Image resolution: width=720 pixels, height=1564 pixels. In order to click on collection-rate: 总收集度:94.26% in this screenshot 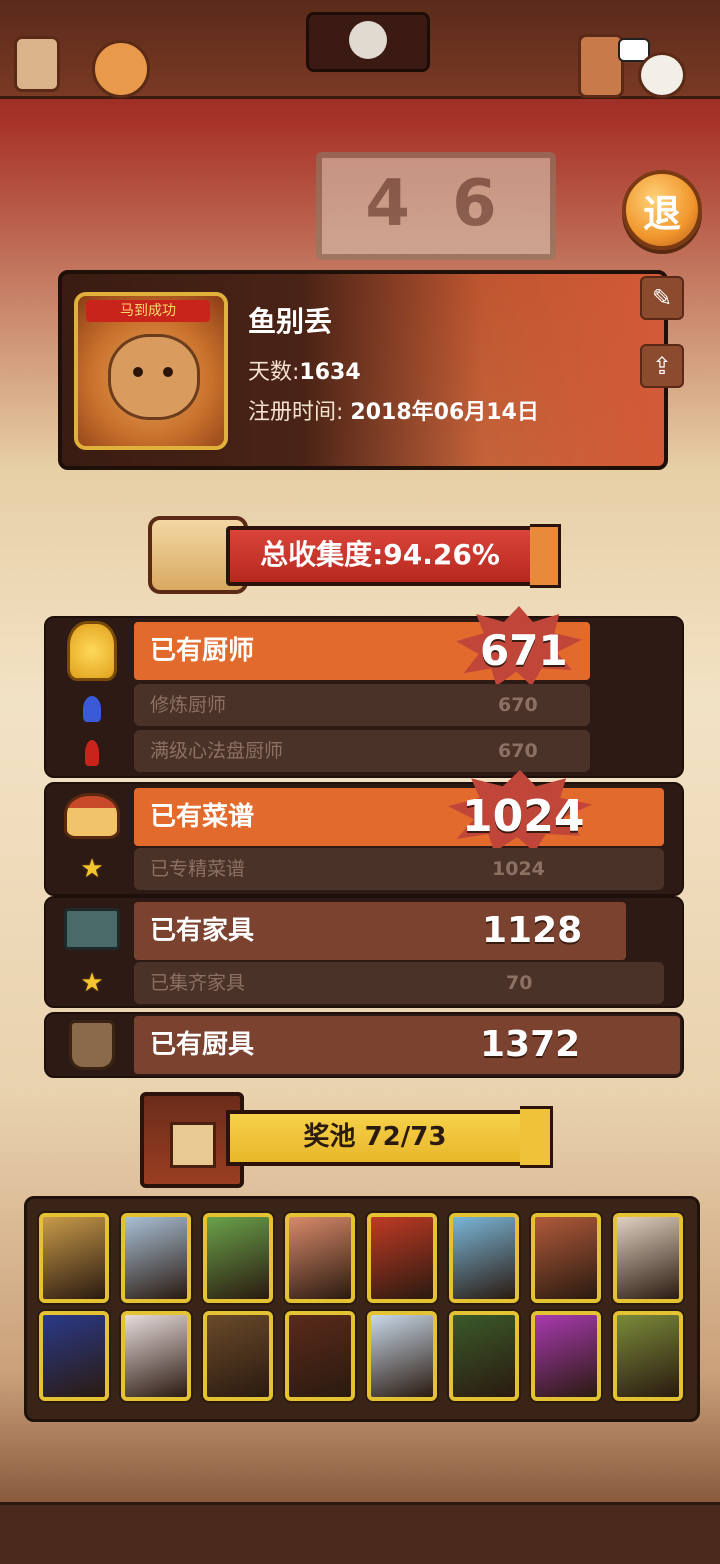, I will do `click(380, 556)`.